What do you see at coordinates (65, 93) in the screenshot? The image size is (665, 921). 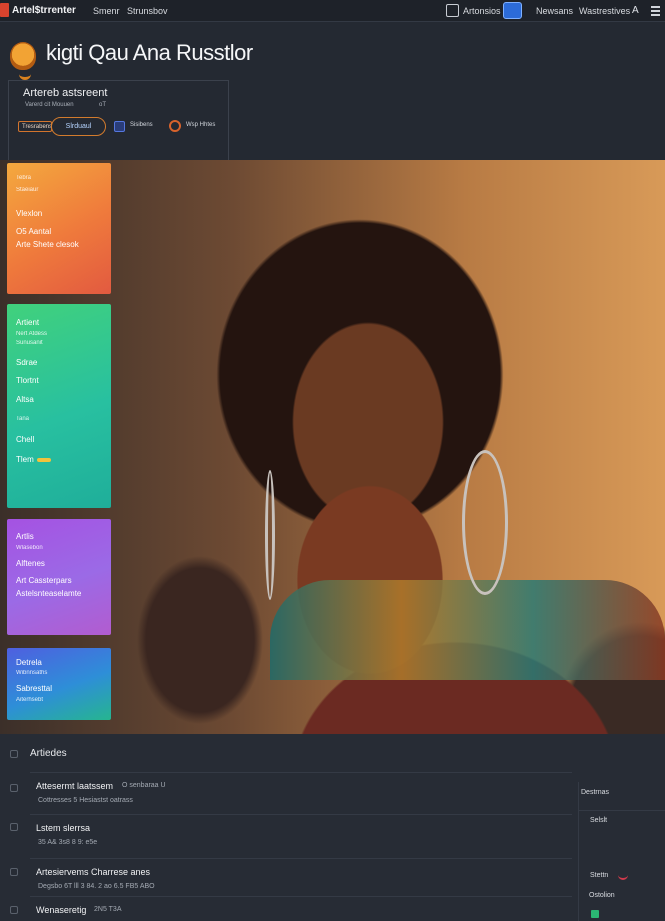 I see `panel-title: Artereb astsreent` at bounding box center [65, 93].